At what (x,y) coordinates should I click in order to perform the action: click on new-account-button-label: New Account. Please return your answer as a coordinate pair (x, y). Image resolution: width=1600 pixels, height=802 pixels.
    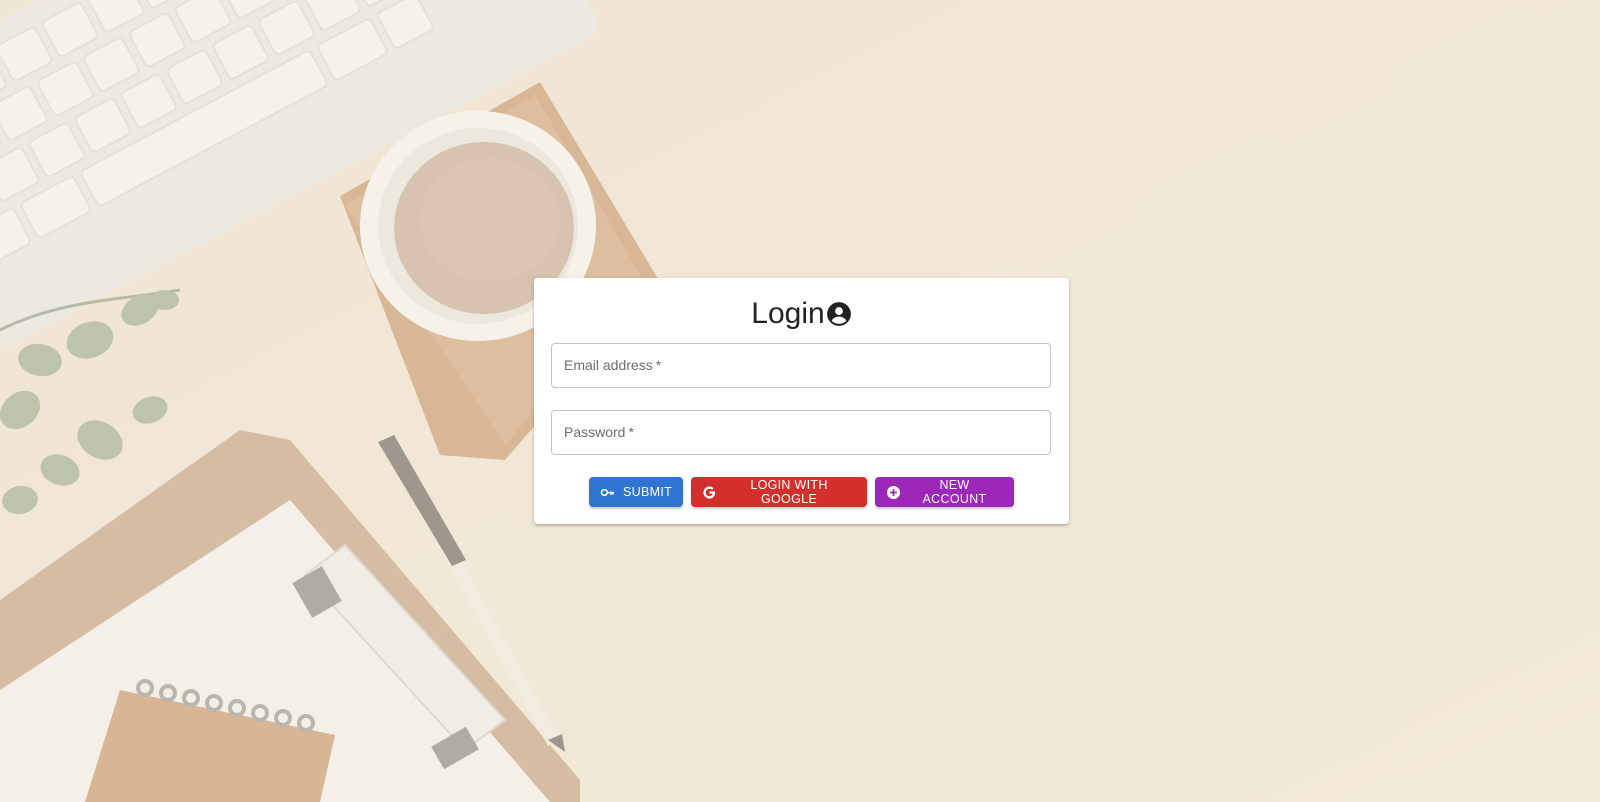
    Looking at the image, I should click on (954, 492).